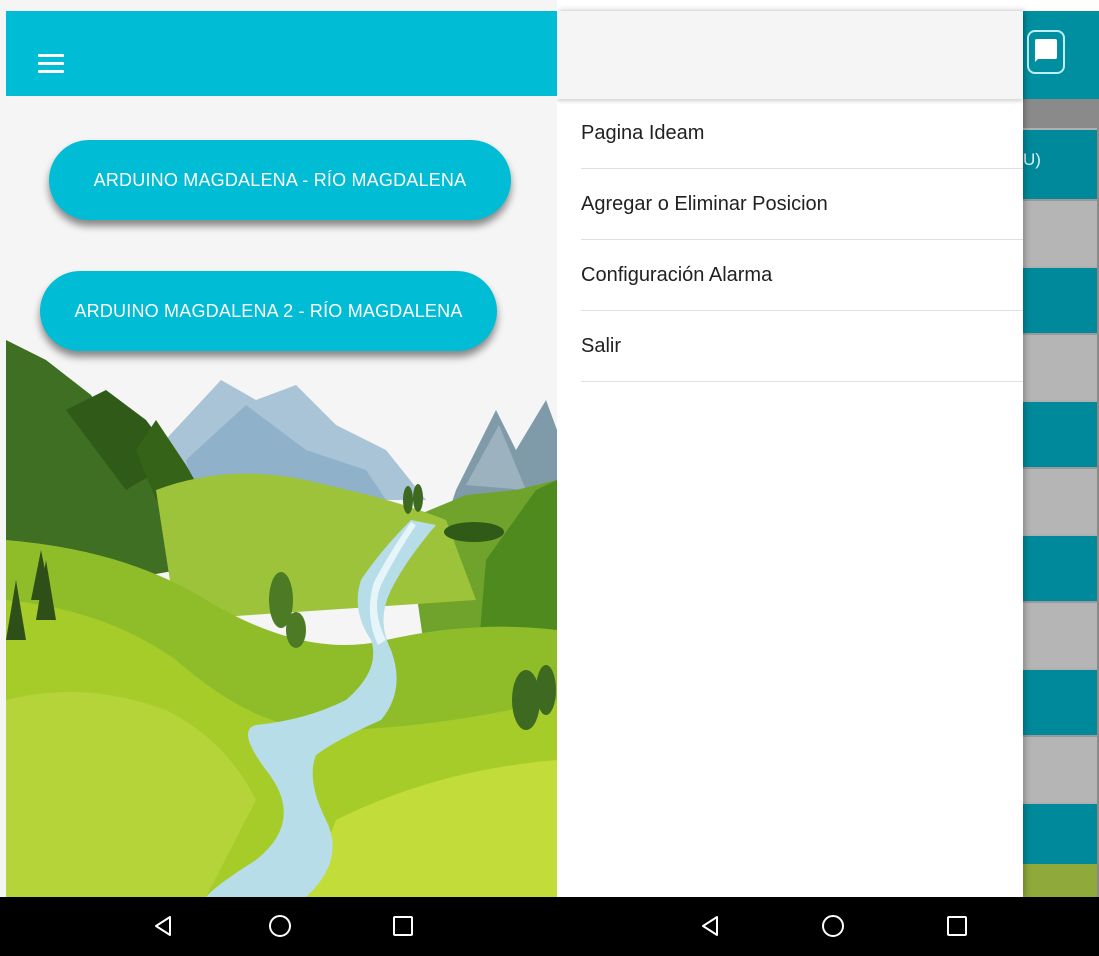 This screenshot has width=1099, height=956. Describe the element at coordinates (51, 64) in the screenshot. I see `menu-hamburger-icon` at that location.